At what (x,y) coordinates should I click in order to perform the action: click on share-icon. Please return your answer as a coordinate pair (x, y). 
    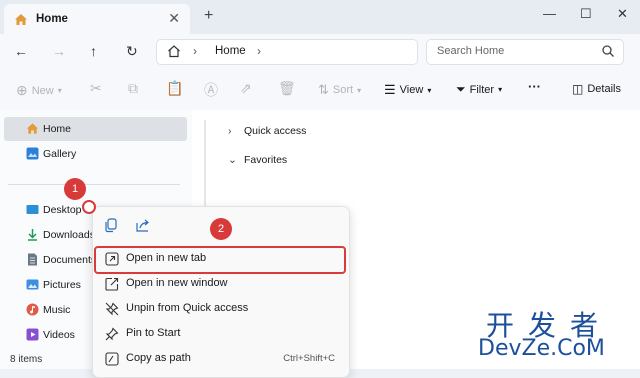
    Looking at the image, I should click on (144, 226).